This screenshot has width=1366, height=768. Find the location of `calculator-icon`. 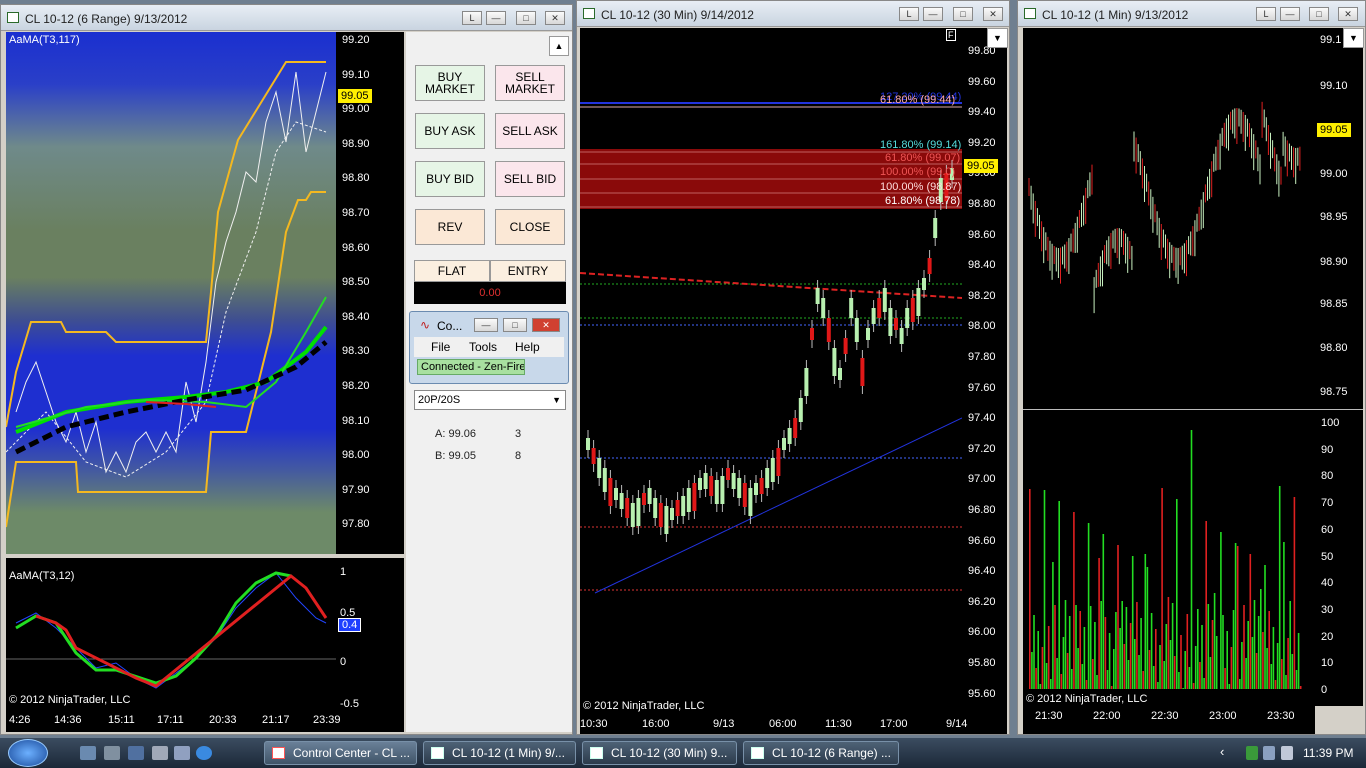

calculator-icon is located at coordinates (160, 753).